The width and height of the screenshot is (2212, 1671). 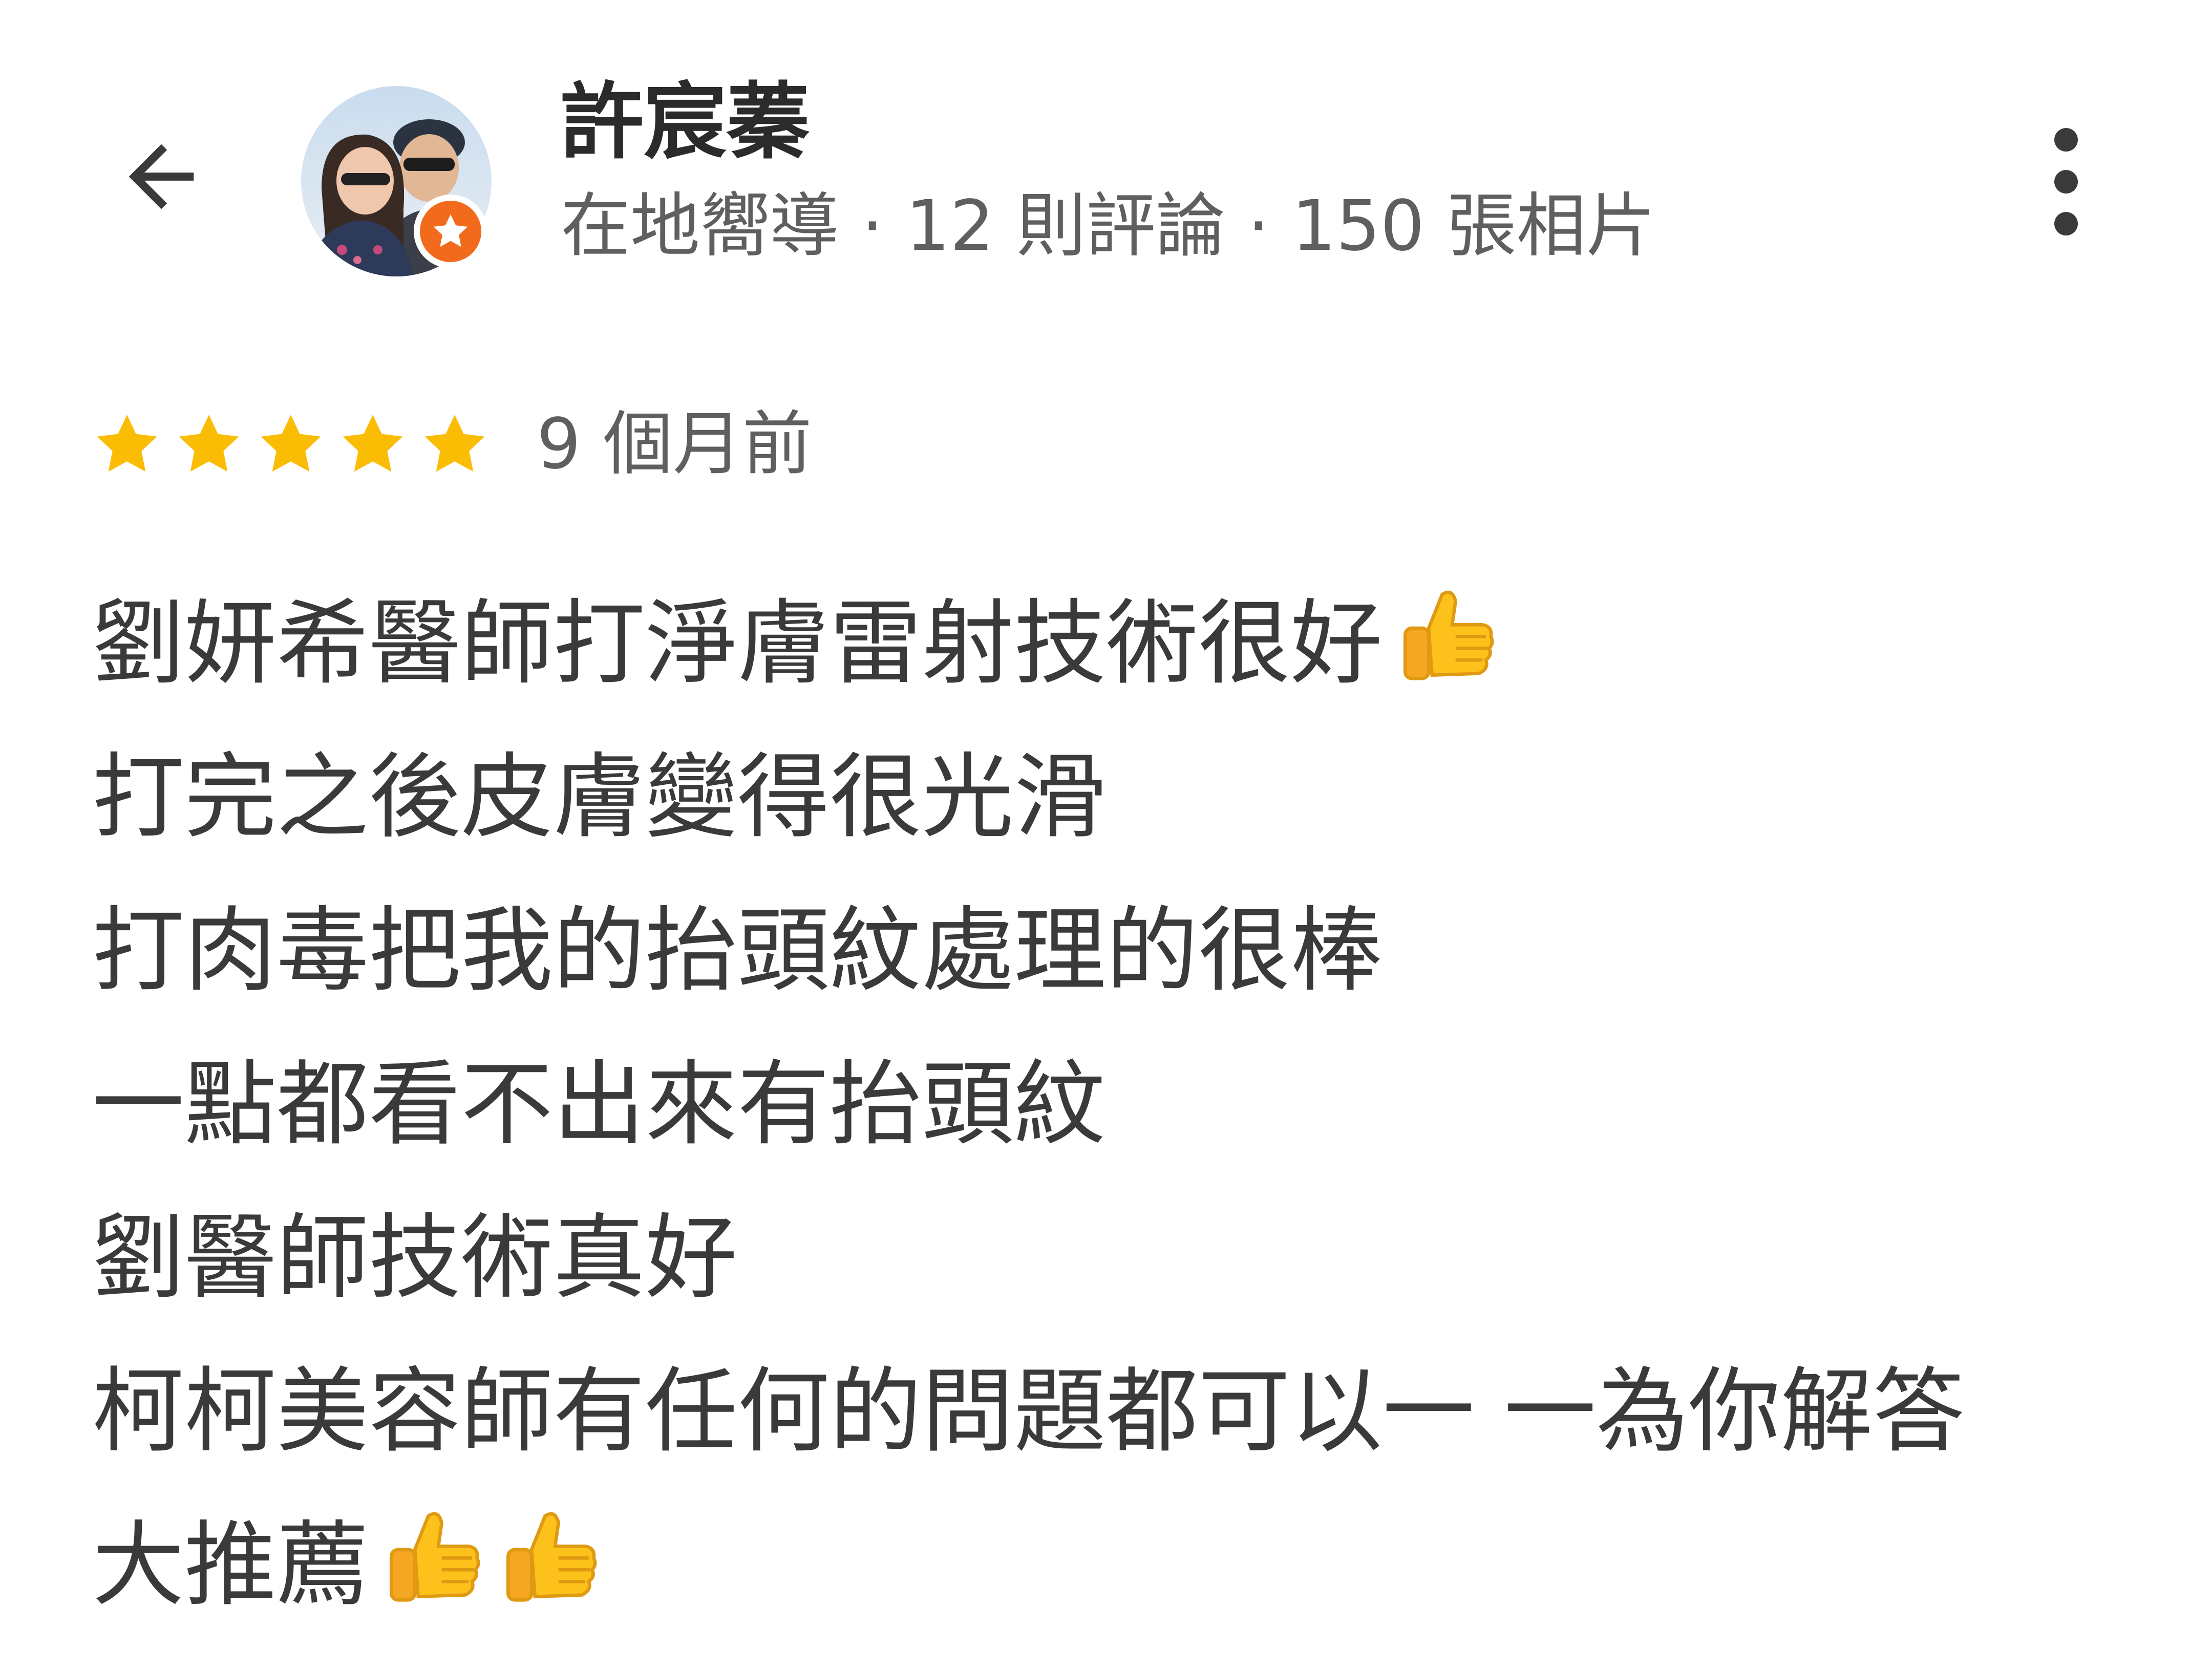 I want to click on more-vert-icon, so click(x=2066, y=140).